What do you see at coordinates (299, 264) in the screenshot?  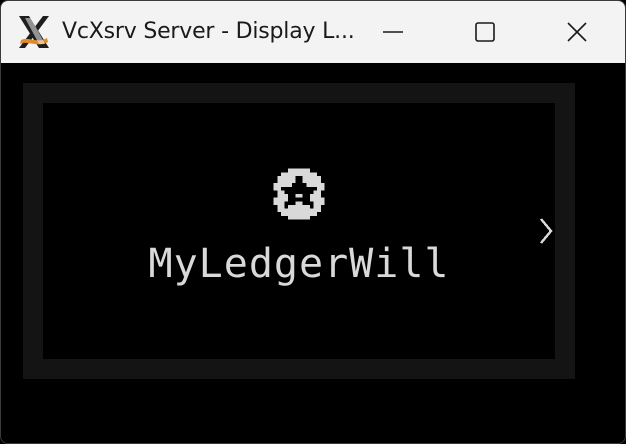 I see `device-wordmark: MyLedgerWill` at bounding box center [299, 264].